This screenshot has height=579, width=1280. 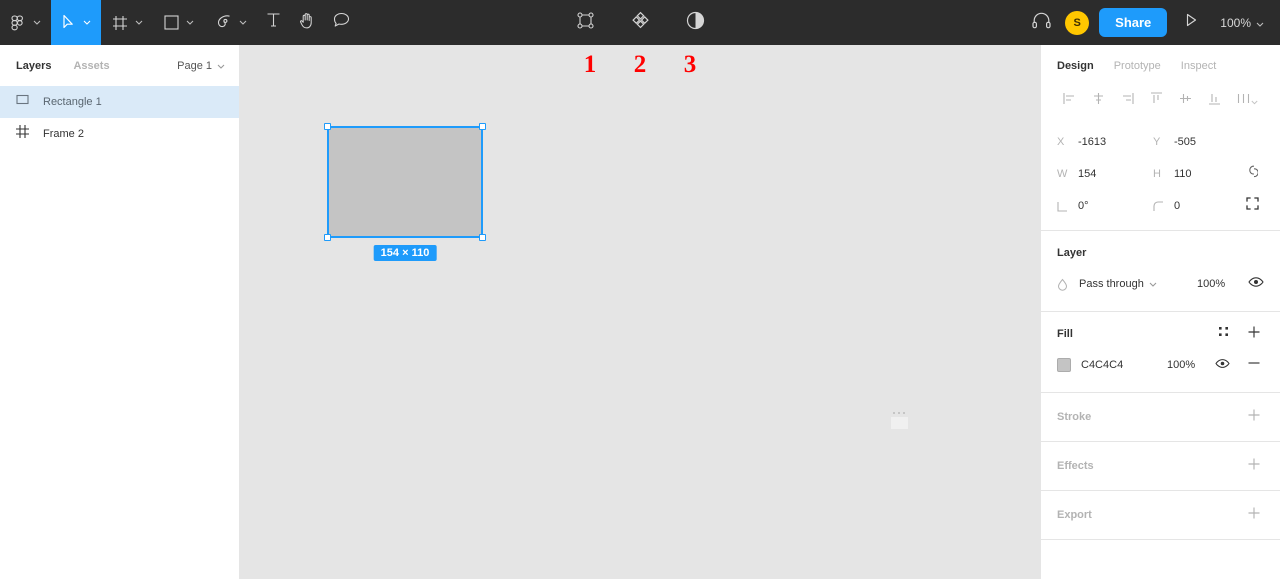 I want to click on distribute-icon, so click(x=1243, y=101).